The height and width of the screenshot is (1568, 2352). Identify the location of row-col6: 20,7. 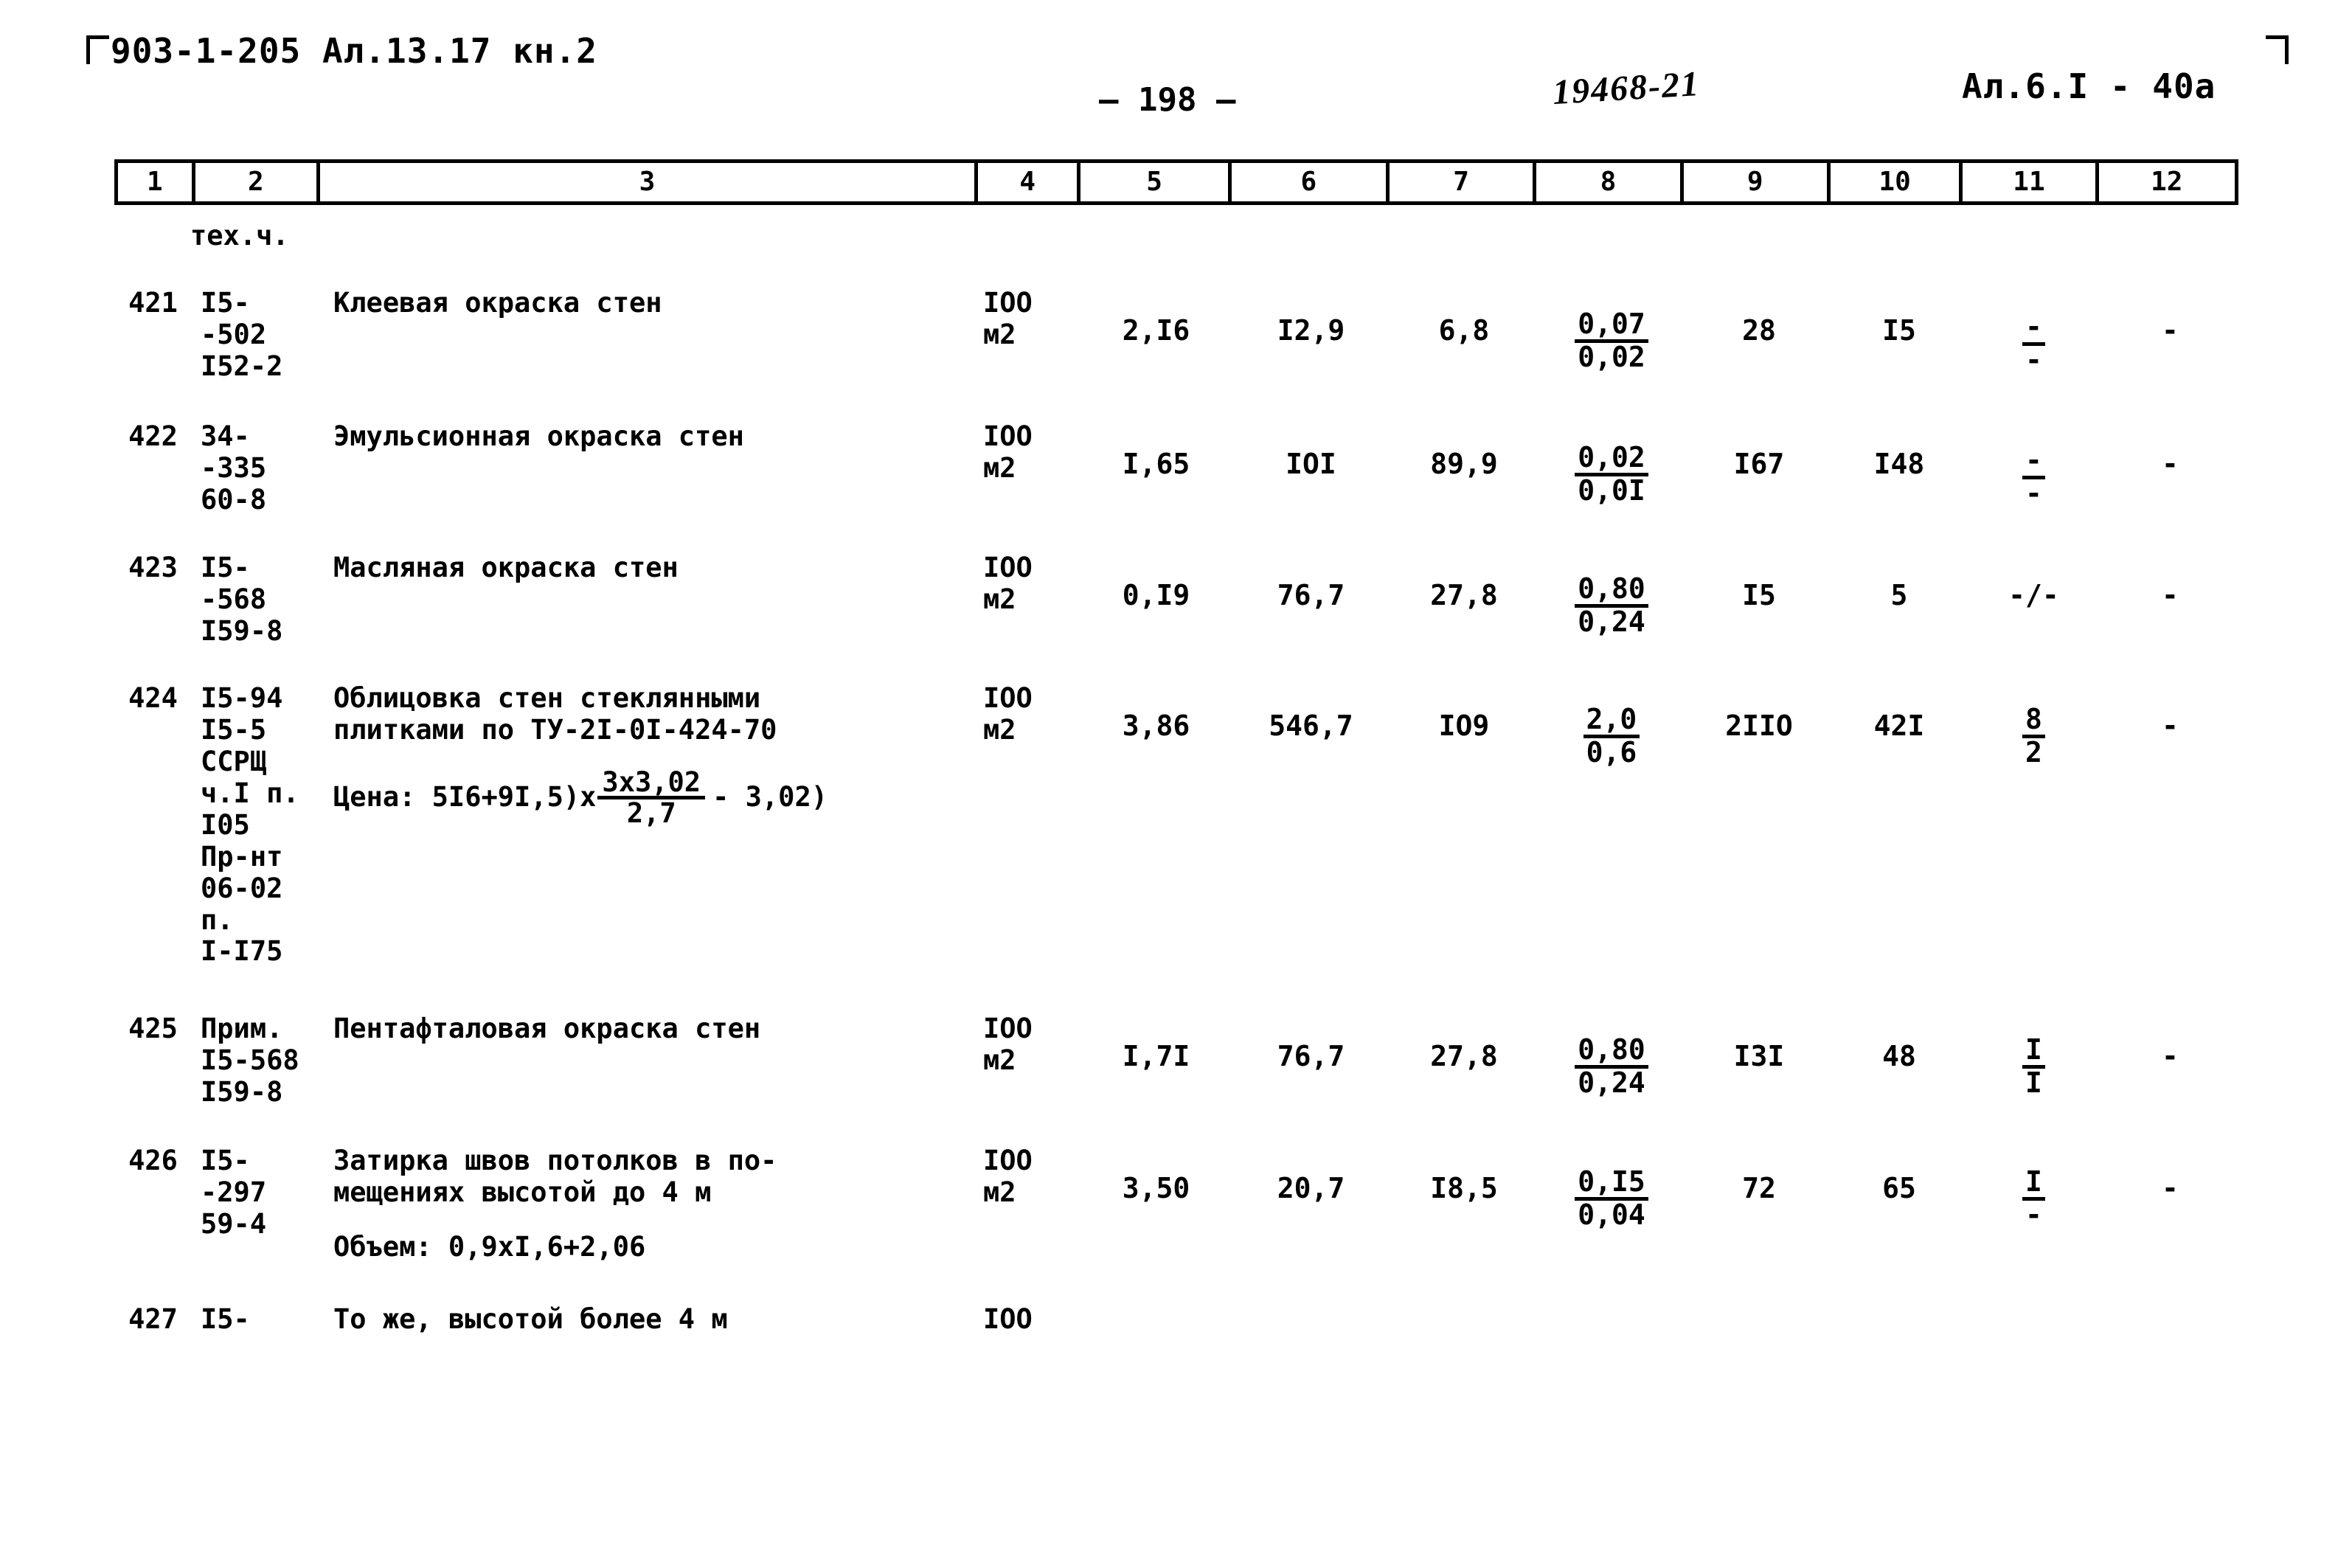
(1311, 1188).